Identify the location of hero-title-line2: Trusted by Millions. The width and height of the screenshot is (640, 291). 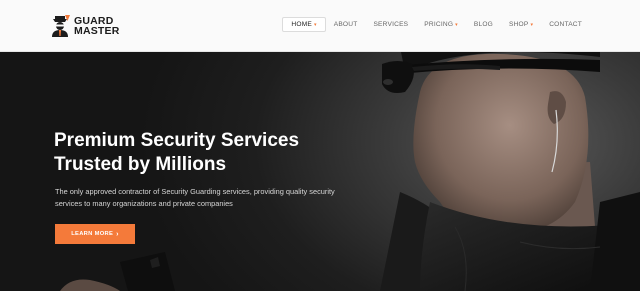
(140, 164).